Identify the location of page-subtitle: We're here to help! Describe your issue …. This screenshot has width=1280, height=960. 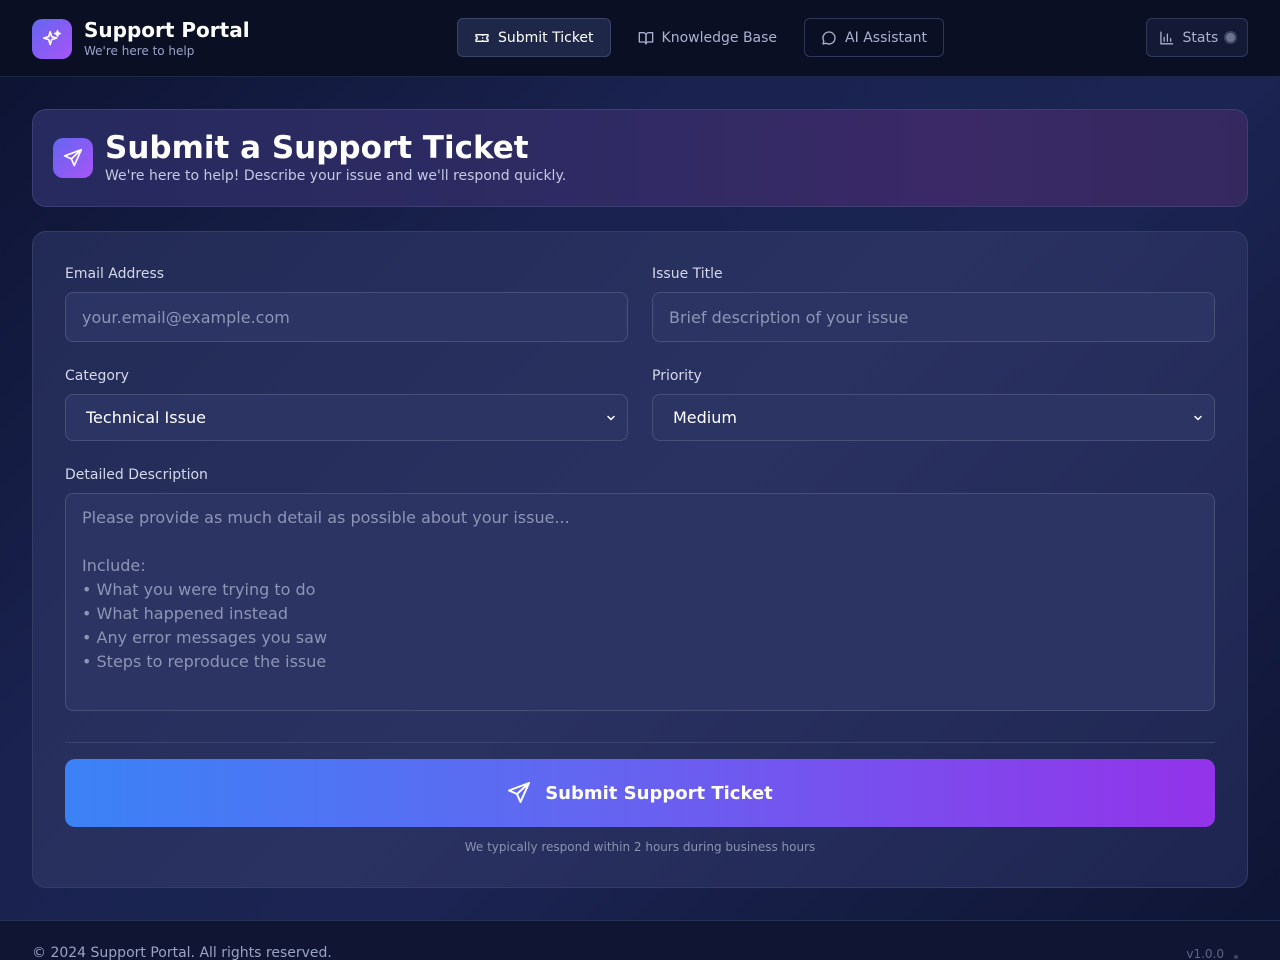
(336, 176).